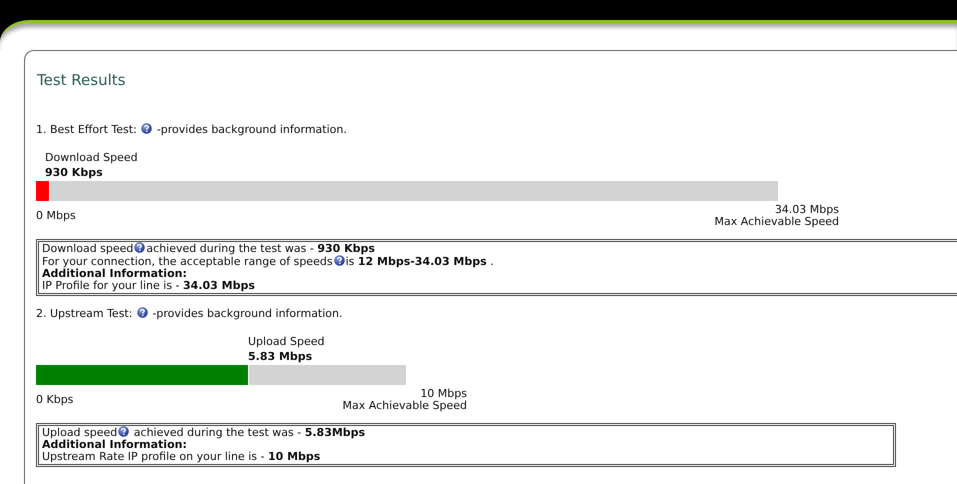 Image resolution: width=957 pixels, height=484 pixels. I want to click on speed-label: Download Speed, so click(91, 157).